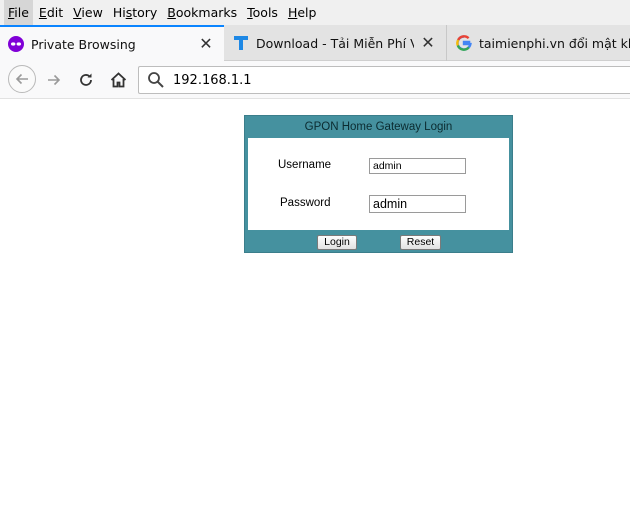 The height and width of the screenshot is (506, 630). I want to click on forward-button, so click(54, 80).